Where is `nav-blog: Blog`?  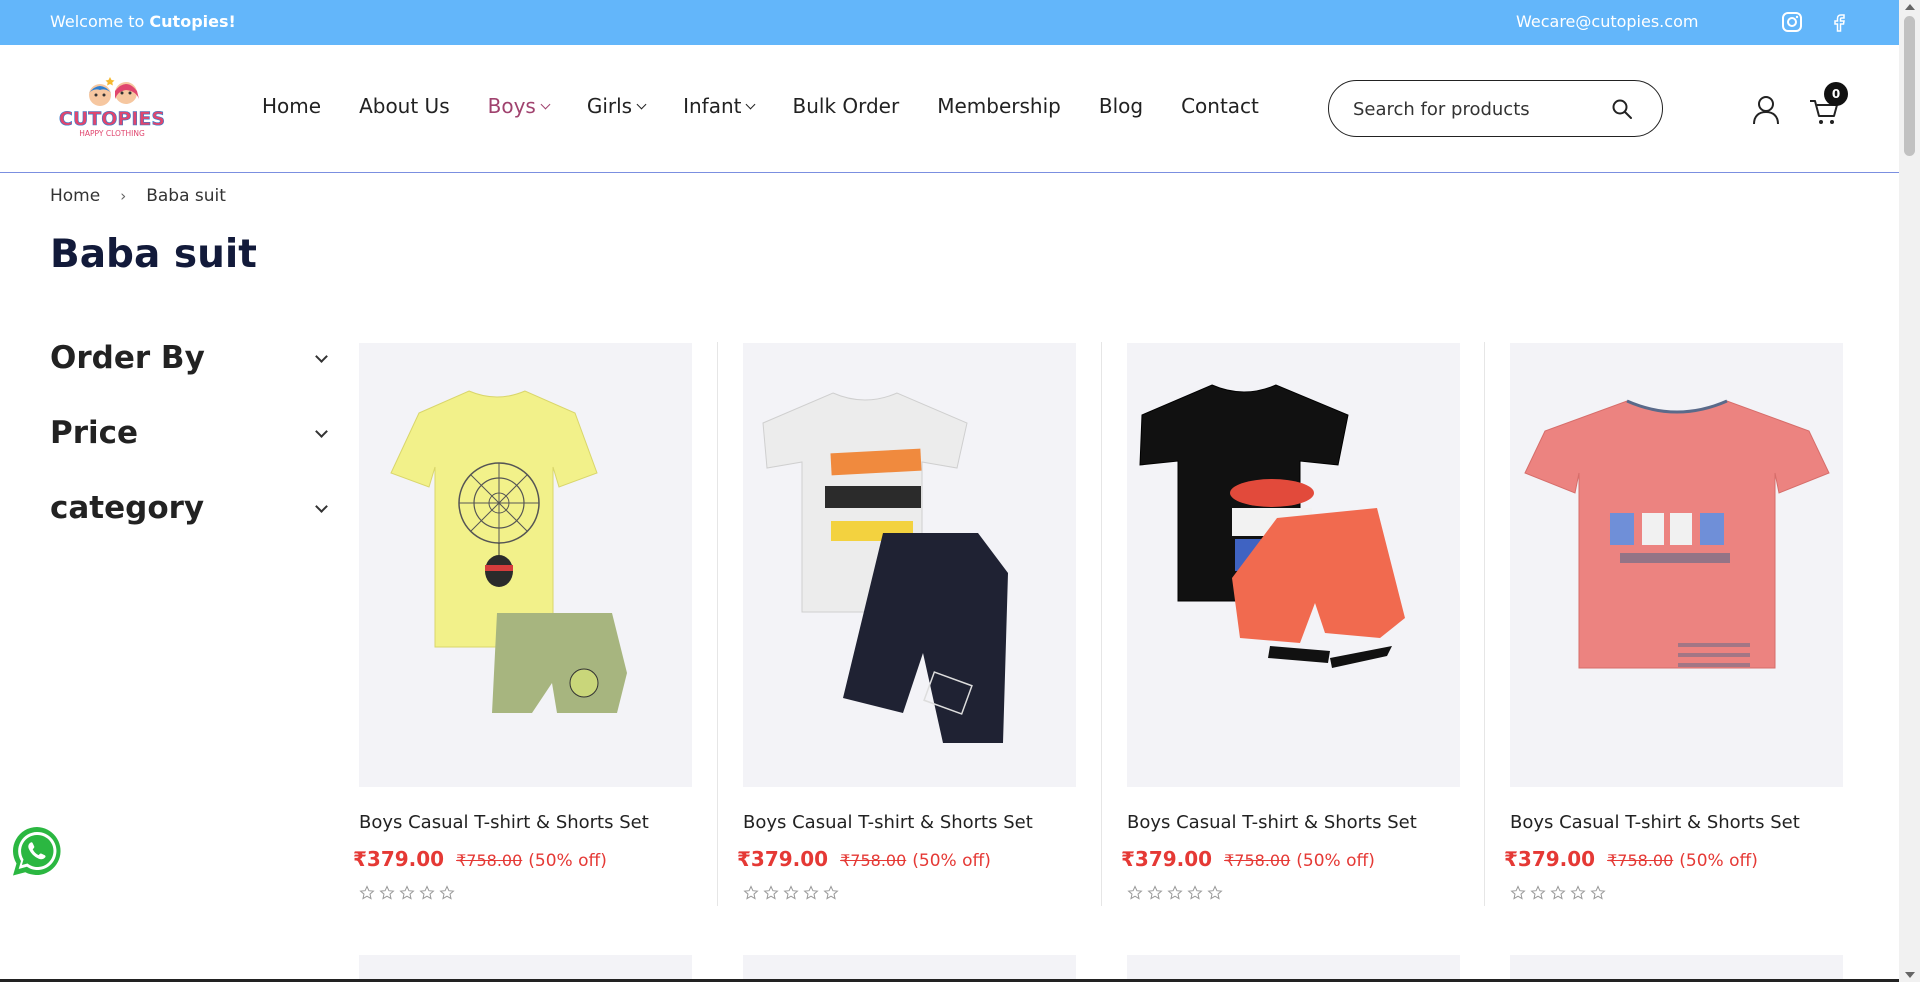
nav-blog: Blog is located at coordinates (1121, 106).